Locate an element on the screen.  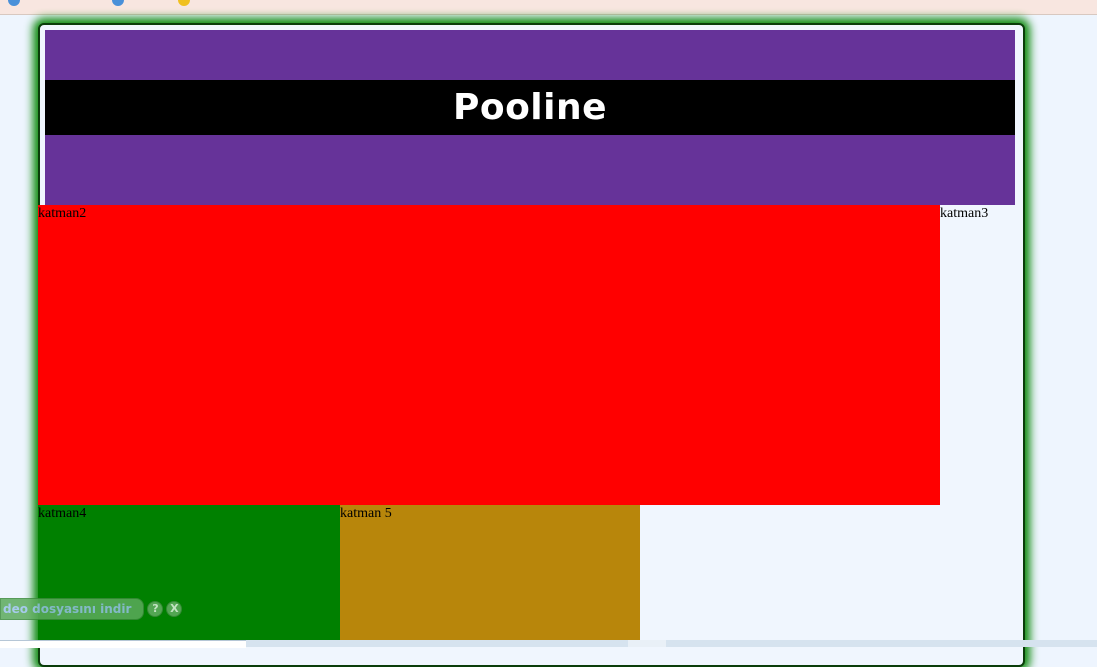
layer-katman3: katman3 is located at coordinates (979, 355).